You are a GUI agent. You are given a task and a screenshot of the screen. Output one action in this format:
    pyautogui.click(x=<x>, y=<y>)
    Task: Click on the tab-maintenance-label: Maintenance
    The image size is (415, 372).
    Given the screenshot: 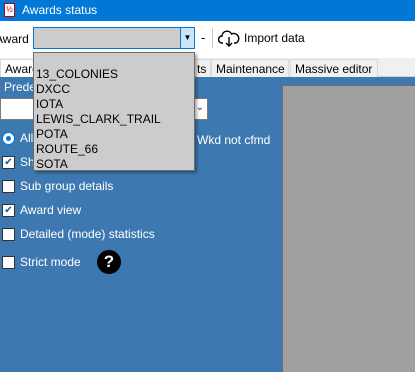 What is the action you would take?
    pyautogui.click(x=250, y=69)
    